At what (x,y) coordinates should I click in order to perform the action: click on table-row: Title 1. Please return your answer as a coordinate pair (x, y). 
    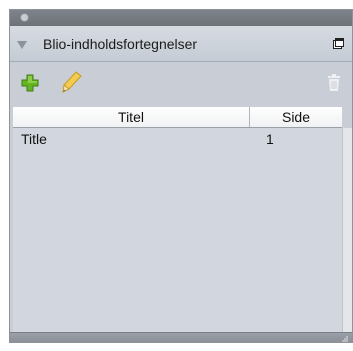
    Looking at the image, I should click on (177, 139).